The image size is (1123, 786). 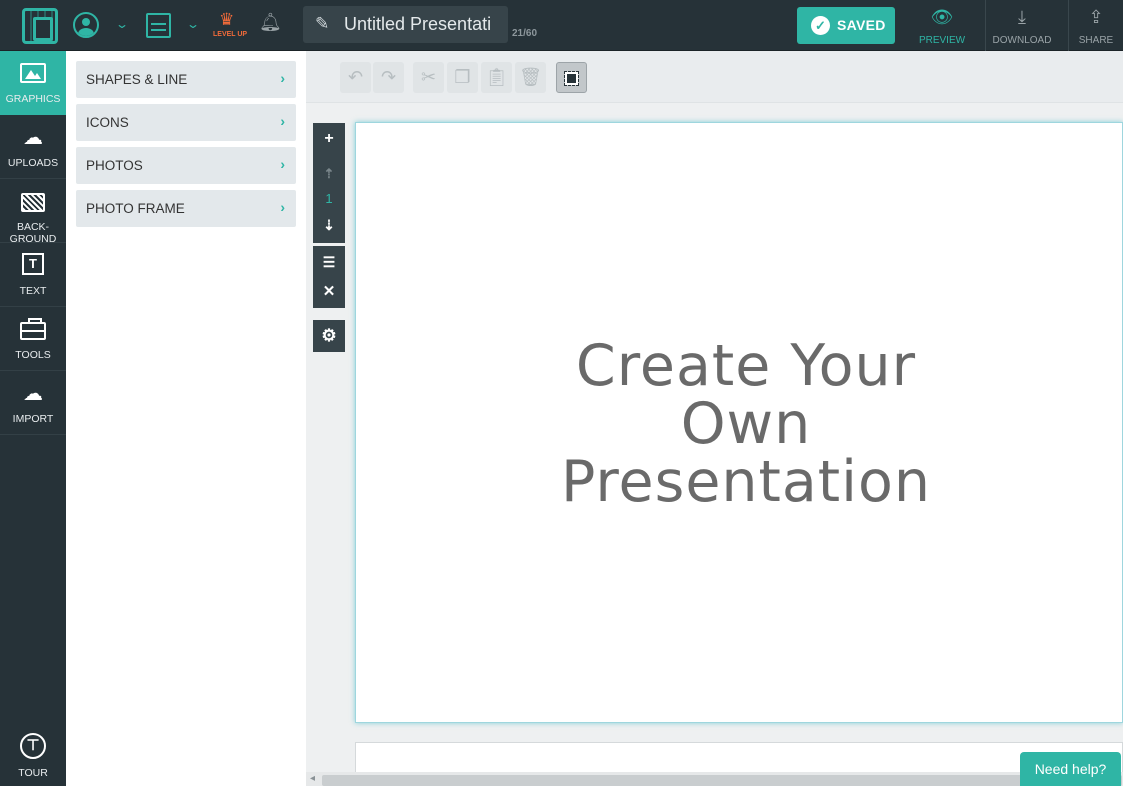 I want to click on plus-icon: +, so click(x=329, y=139).